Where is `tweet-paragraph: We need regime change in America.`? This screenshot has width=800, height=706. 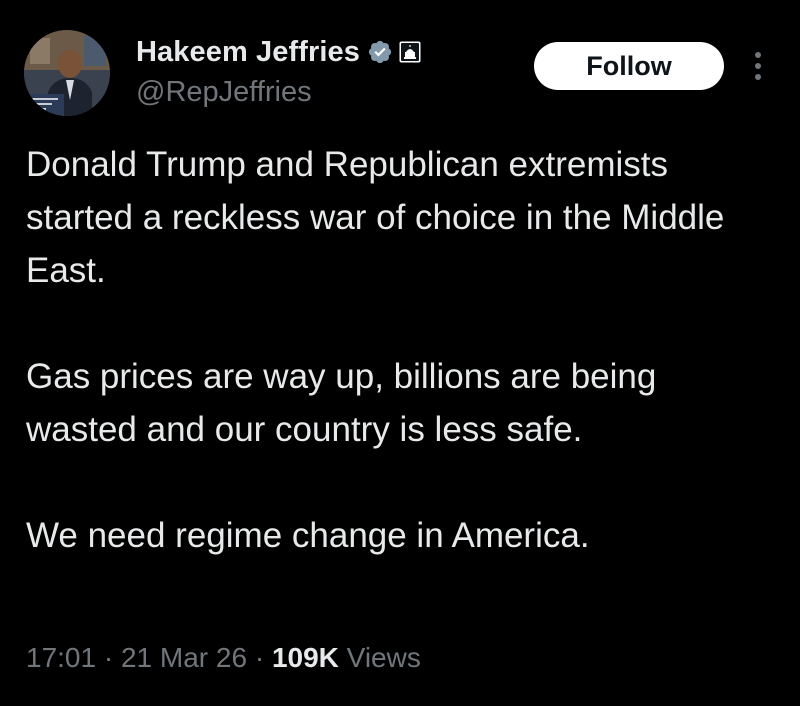
tweet-paragraph: We need regime change in America. is located at coordinates (308, 535).